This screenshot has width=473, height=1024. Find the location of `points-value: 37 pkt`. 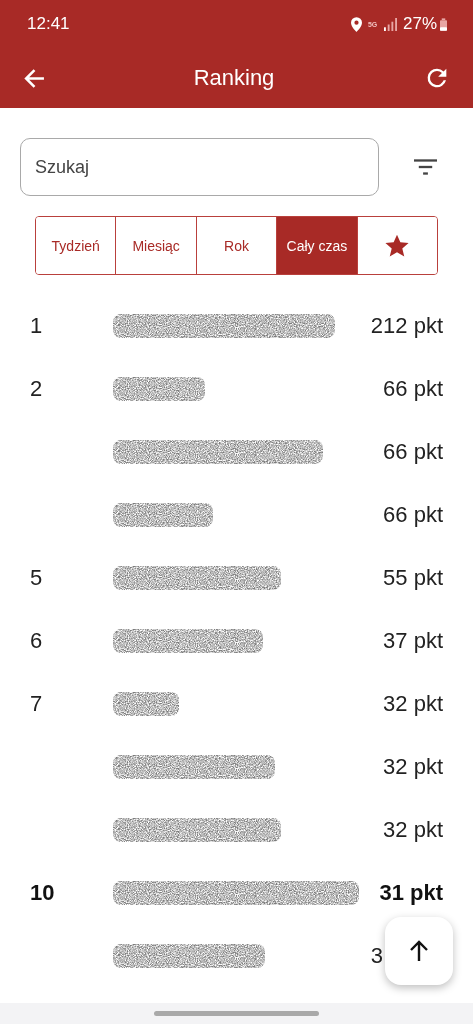

points-value: 37 pkt is located at coordinates (413, 640).